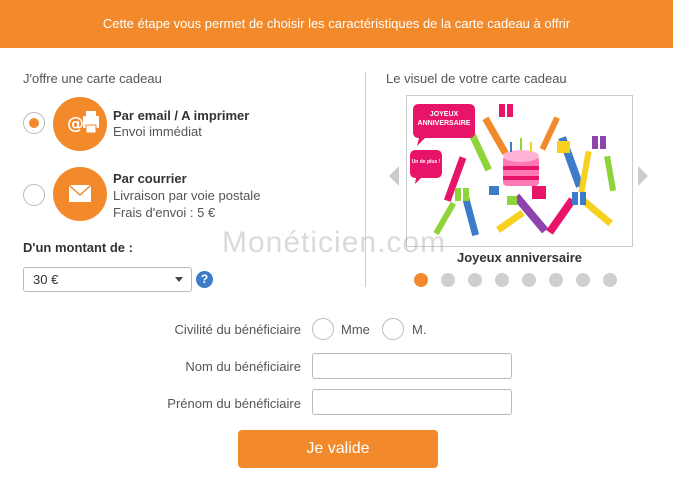  Describe the element at coordinates (179, 279) in the screenshot. I see `chevron-down-icon` at that location.